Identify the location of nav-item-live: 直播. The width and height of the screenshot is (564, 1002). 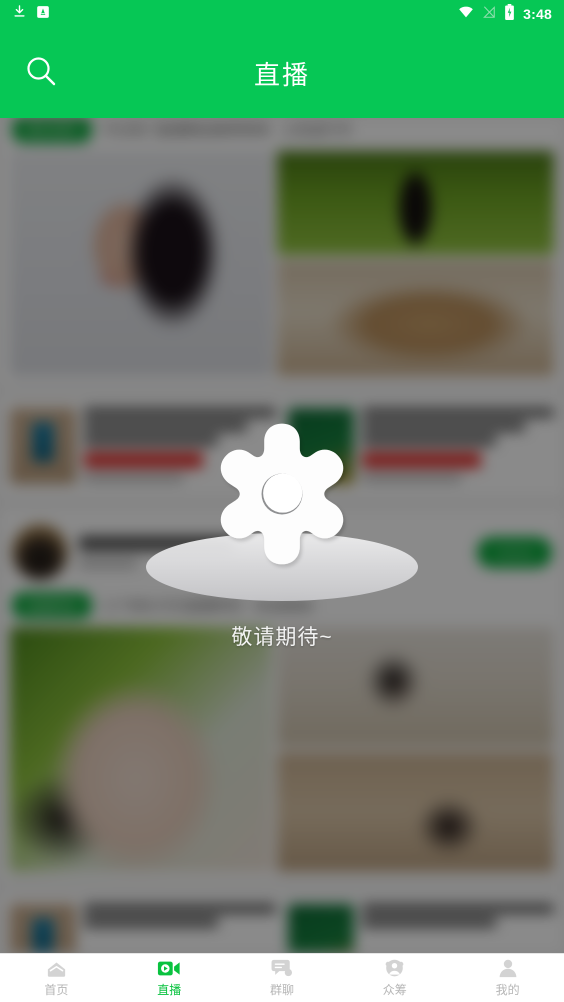
(169, 978).